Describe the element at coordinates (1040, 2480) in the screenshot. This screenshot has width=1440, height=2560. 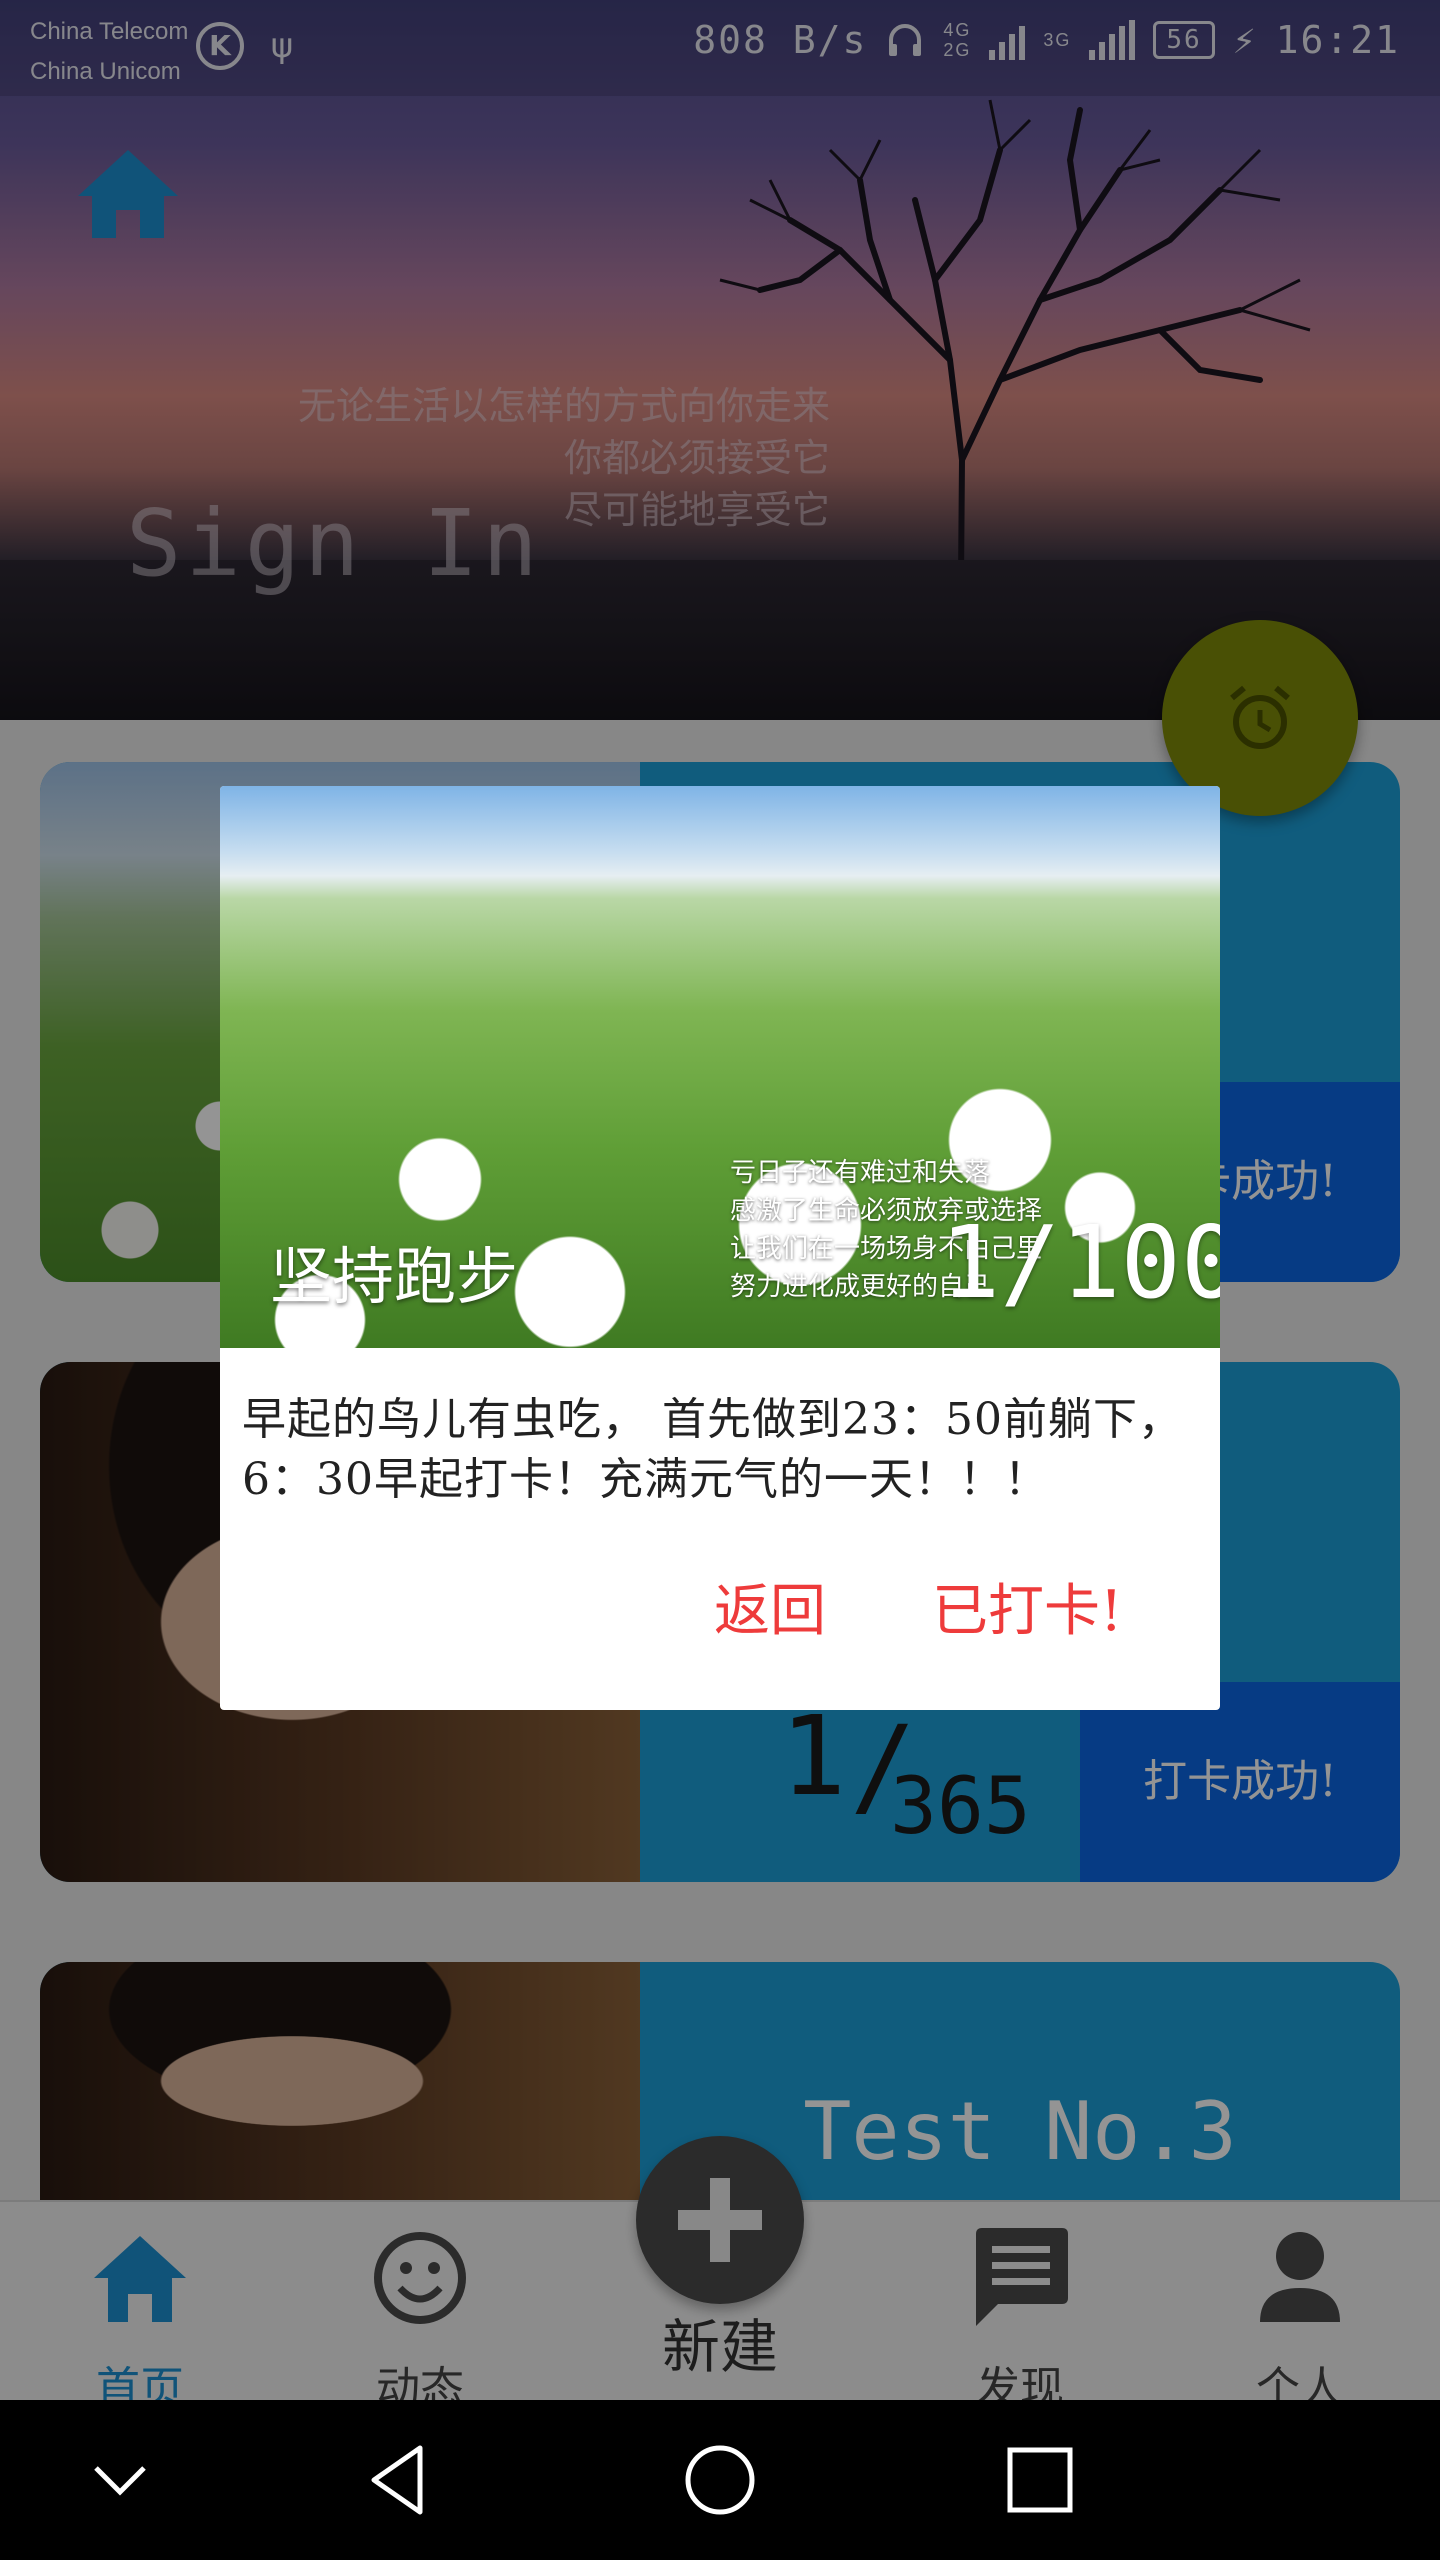
I see `recents-icon` at that location.